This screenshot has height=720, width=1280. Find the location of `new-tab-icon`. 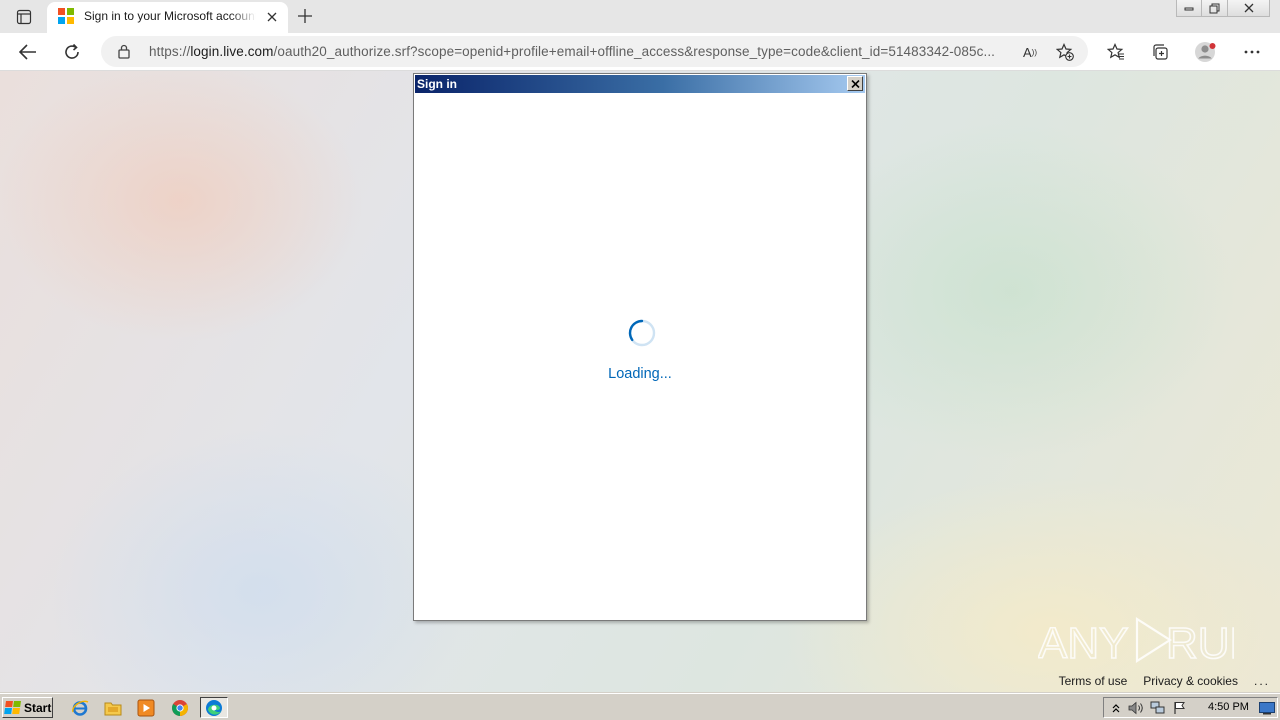

new-tab-icon is located at coordinates (305, 16).